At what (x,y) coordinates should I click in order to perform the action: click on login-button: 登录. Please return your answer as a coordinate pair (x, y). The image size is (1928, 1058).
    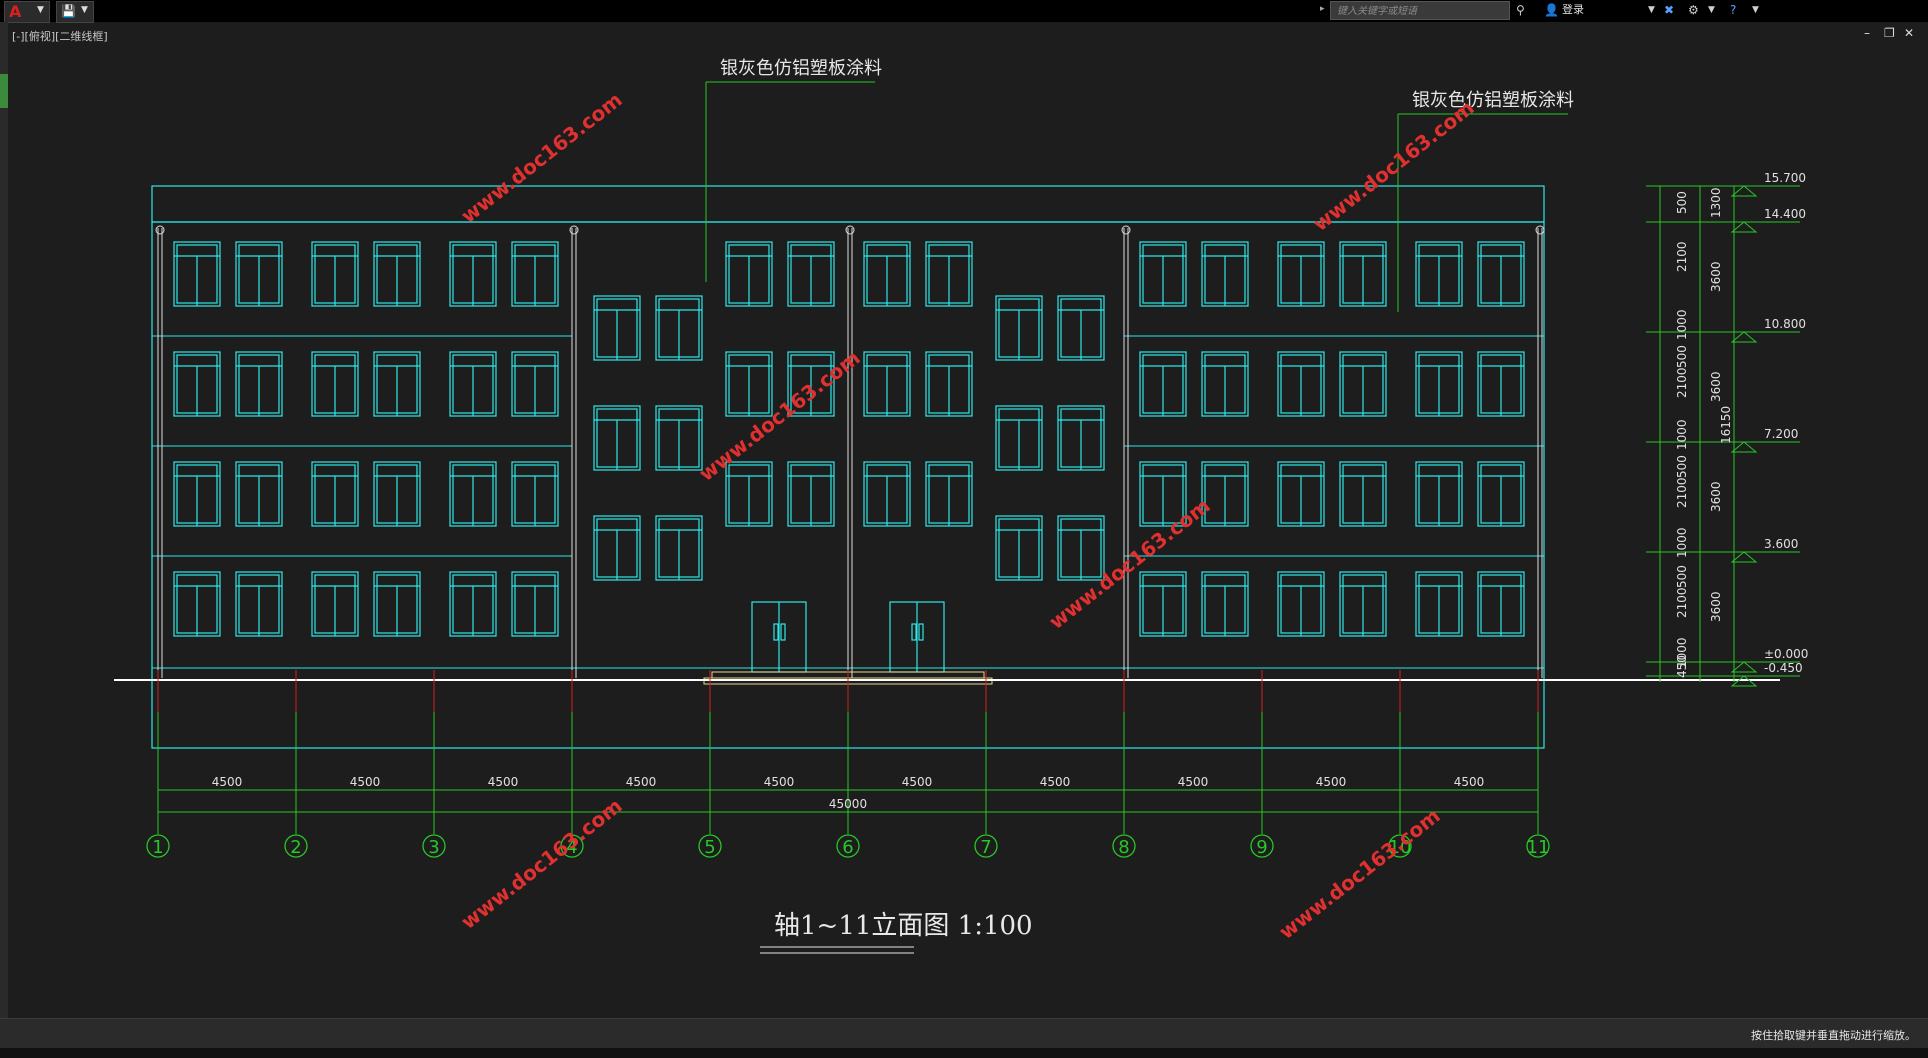
    Looking at the image, I should click on (1573, 10).